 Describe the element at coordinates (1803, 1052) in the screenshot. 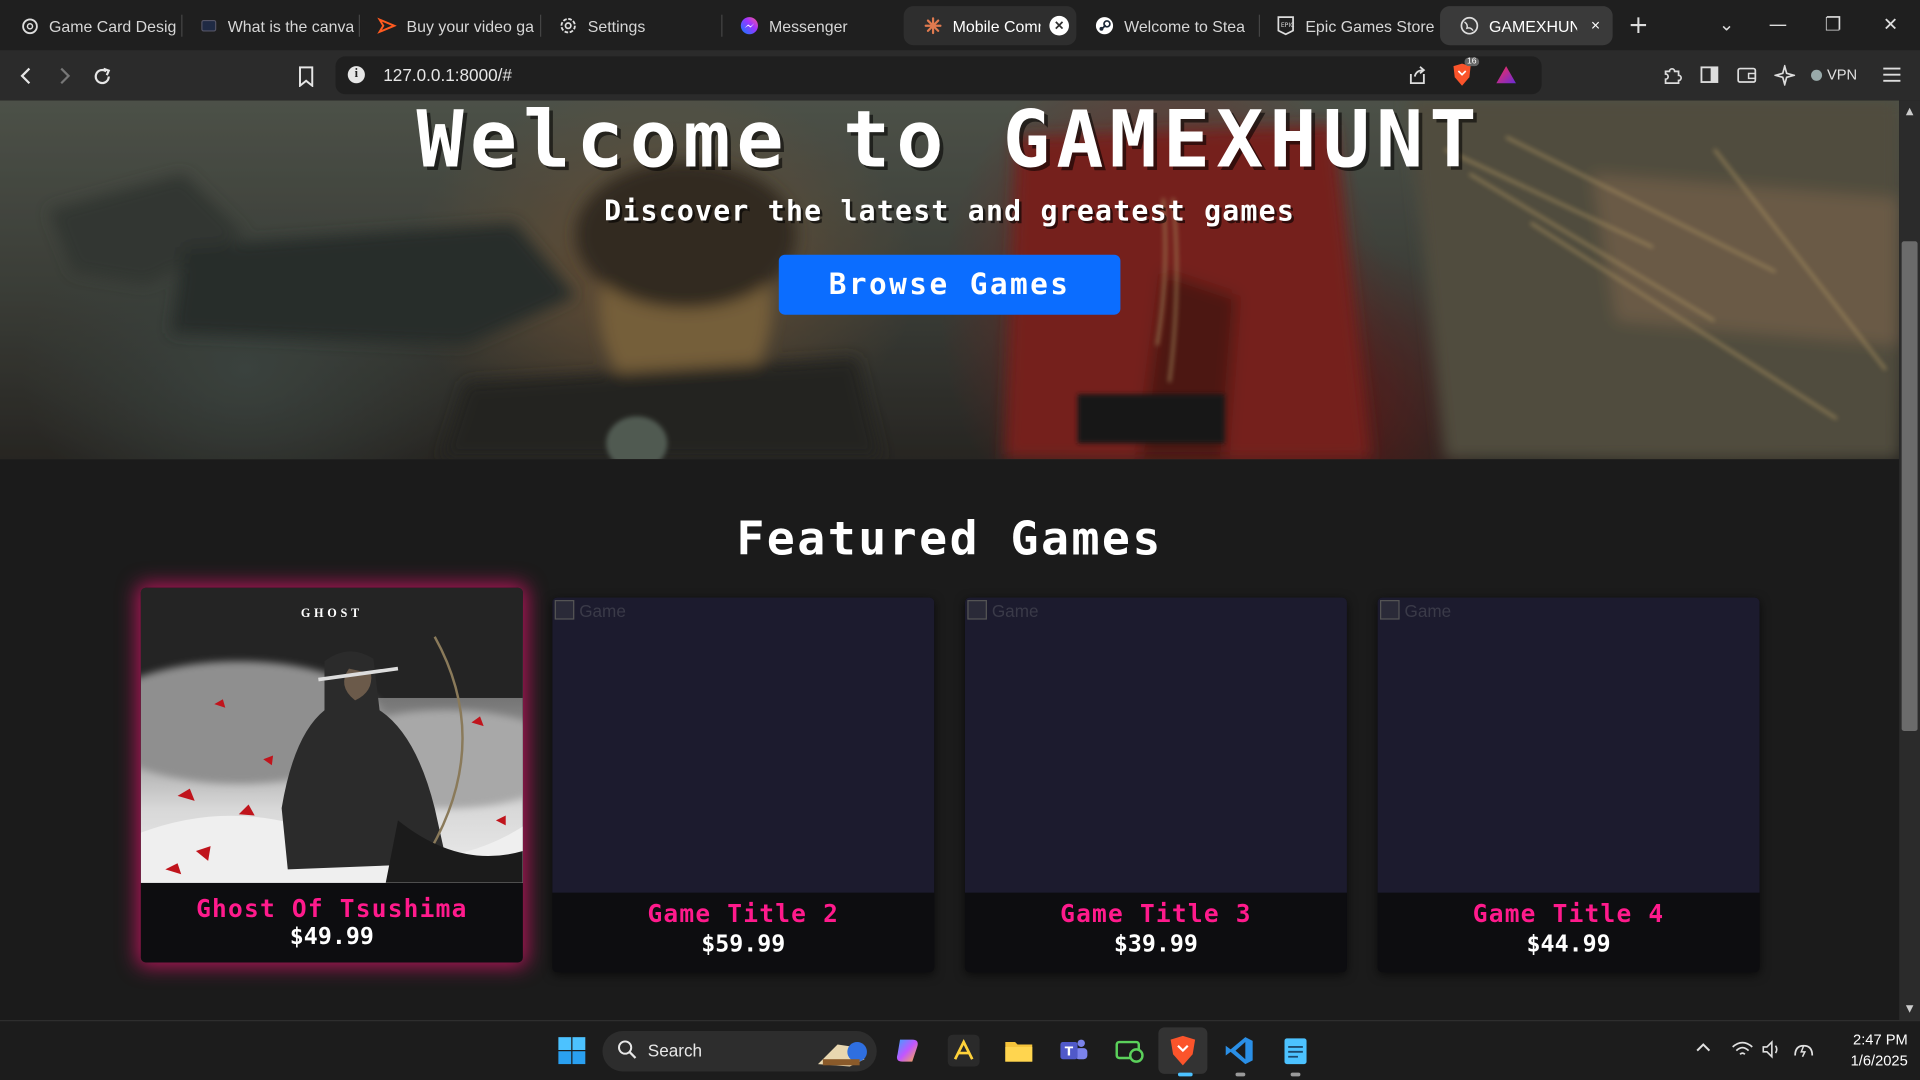

I see `battery-icon` at that location.